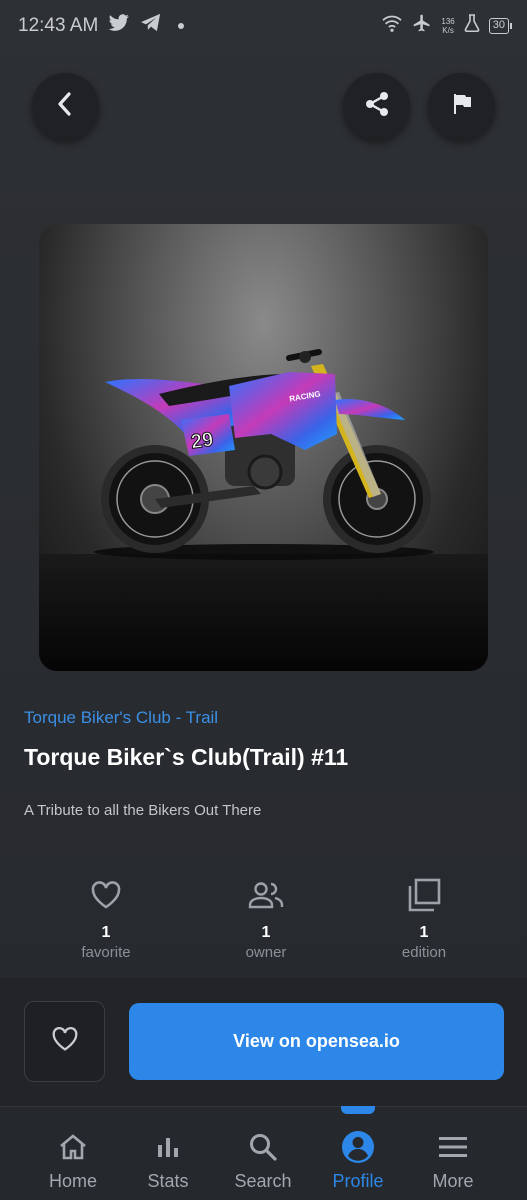 Image resolution: width=527 pixels, height=1200 pixels. Describe the element at coordinates (73, 1147) in the screenshot. I see `home-icon` at that location.